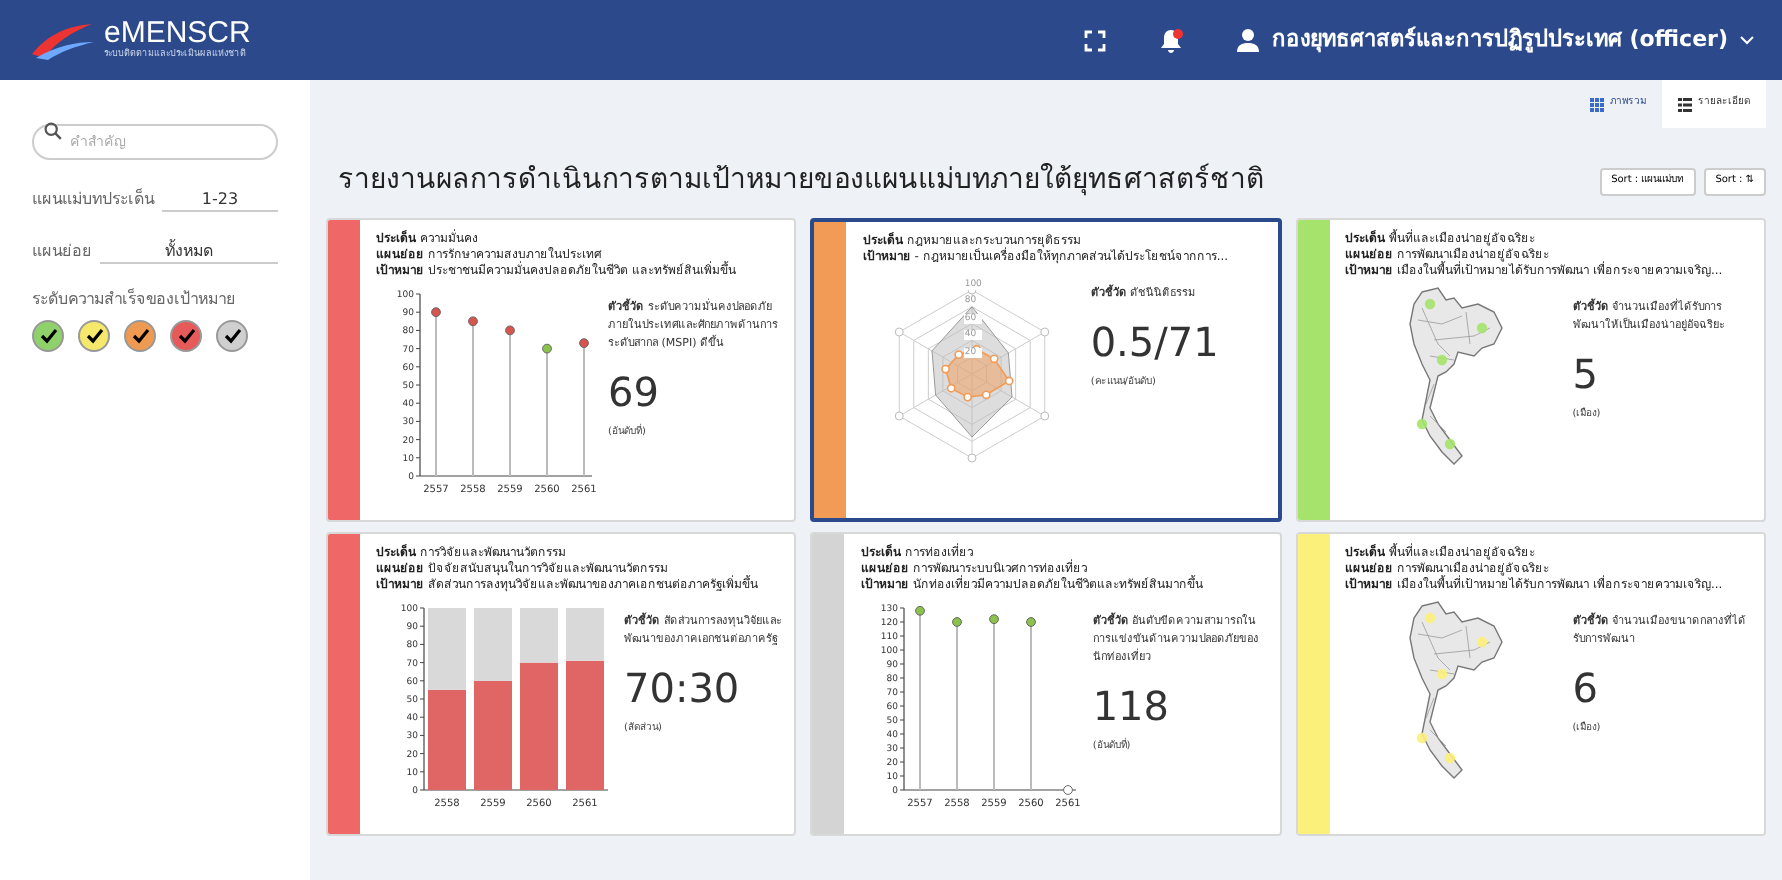  I want to click on indicator-value: 118, so click(1132, 706).